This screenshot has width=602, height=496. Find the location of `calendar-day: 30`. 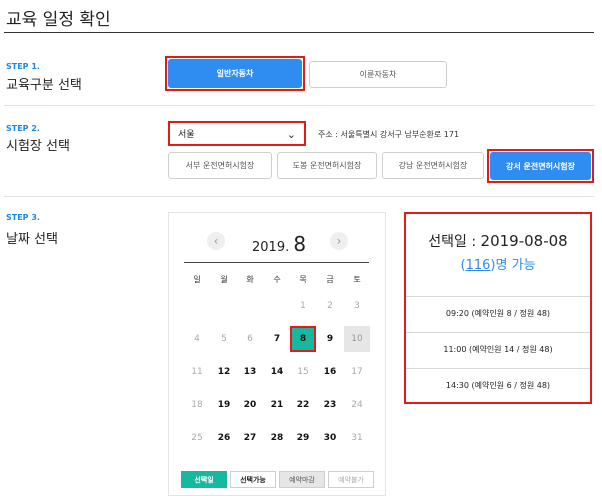

calendar-day: 30 is located at coordinates (330, 438).